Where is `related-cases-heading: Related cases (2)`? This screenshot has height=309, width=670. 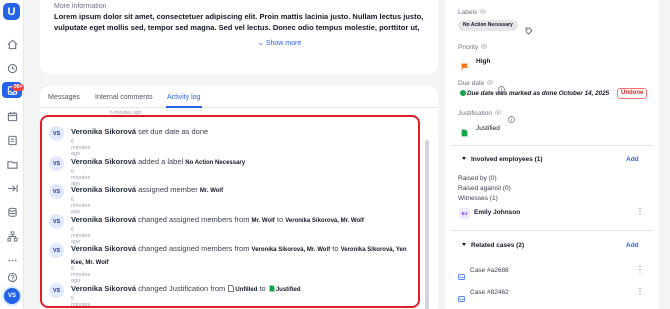
related-cases-heading: Related cases (2) is located at coordinates (493, 245).